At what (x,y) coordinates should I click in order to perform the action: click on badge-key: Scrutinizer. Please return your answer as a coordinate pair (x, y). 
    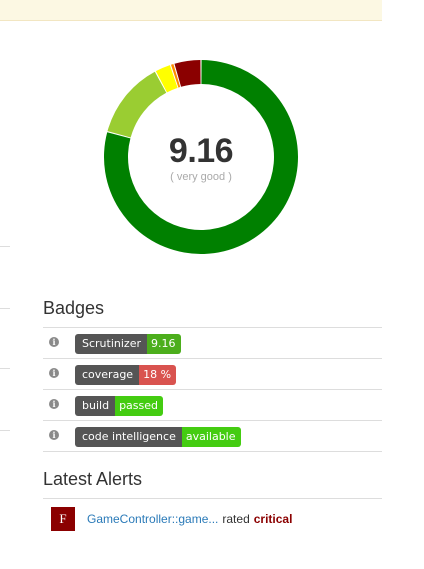
    Looking at the image, I should click on (111, 344).